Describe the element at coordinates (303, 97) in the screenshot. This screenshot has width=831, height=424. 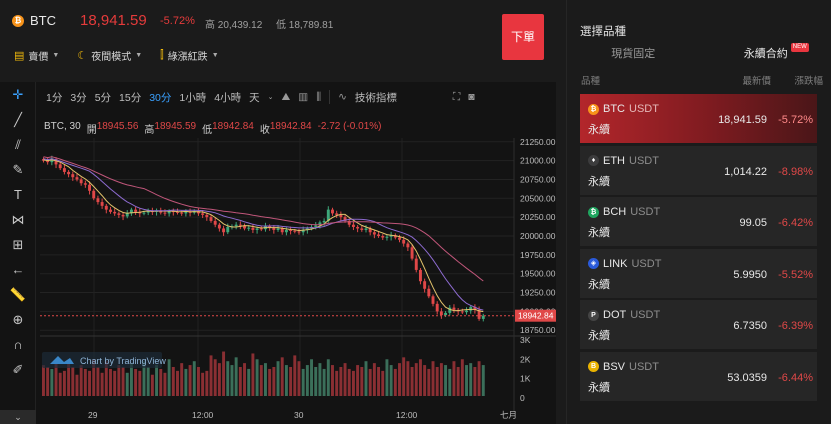
I see `candle-style-icon: ▥` at that location.